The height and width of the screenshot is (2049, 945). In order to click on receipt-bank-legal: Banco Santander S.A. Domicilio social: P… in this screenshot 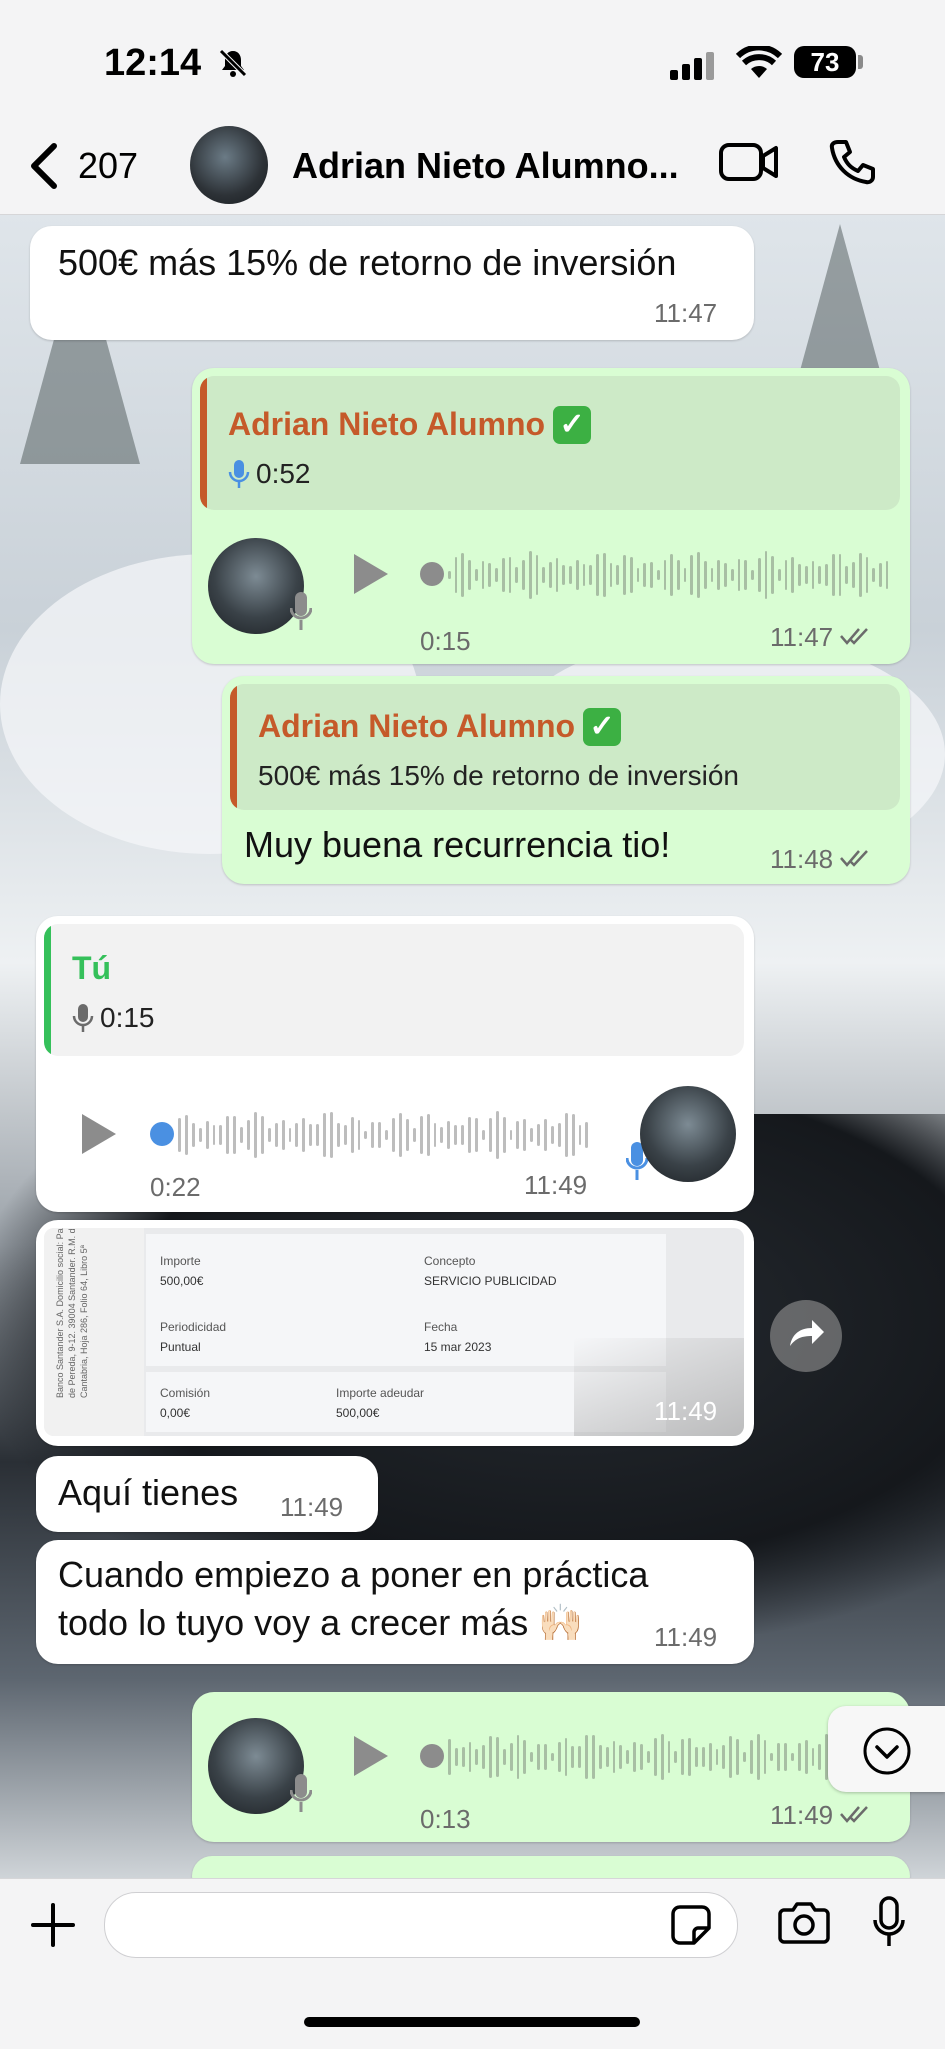, I will do `click(72, 1313)`.